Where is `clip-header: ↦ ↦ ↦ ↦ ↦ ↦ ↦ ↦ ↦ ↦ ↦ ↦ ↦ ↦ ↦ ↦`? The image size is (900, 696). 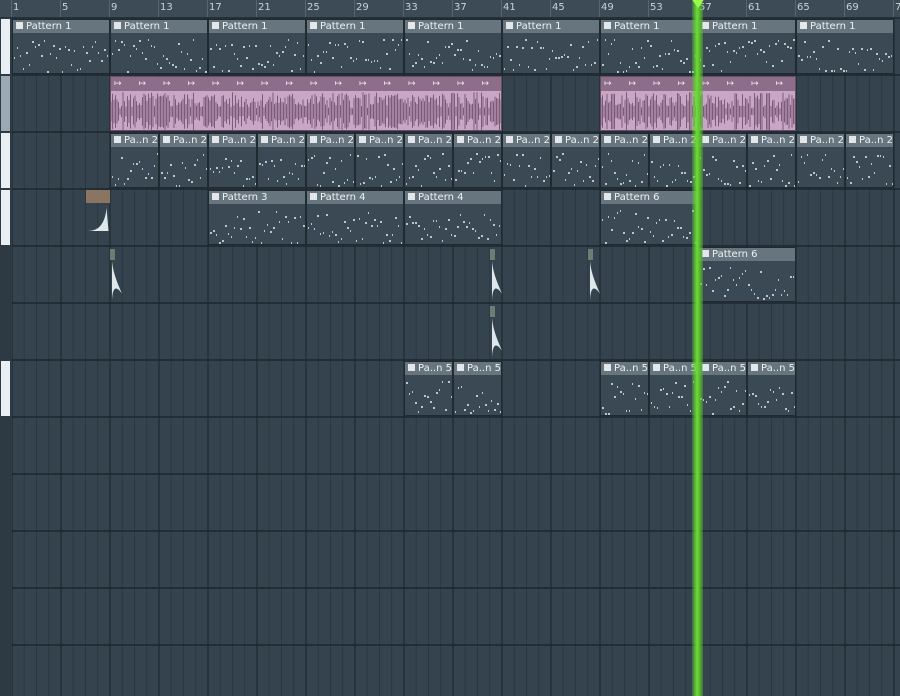 clip-header: ↦ ↦ ↦ ↦ ↦ ↦ ↦ ↦ ↦ ↦ ↦ ↦ ↦ ↦ ↦ ↦ is located at coordinates (306, 84).